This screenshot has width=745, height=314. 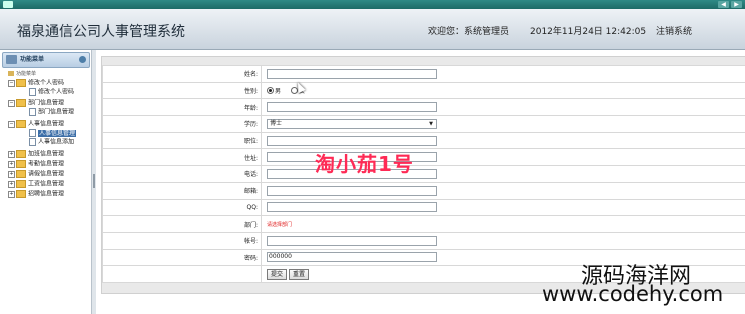 I want to click on form-row-qq: QQ:, so click(x=423, y=207).